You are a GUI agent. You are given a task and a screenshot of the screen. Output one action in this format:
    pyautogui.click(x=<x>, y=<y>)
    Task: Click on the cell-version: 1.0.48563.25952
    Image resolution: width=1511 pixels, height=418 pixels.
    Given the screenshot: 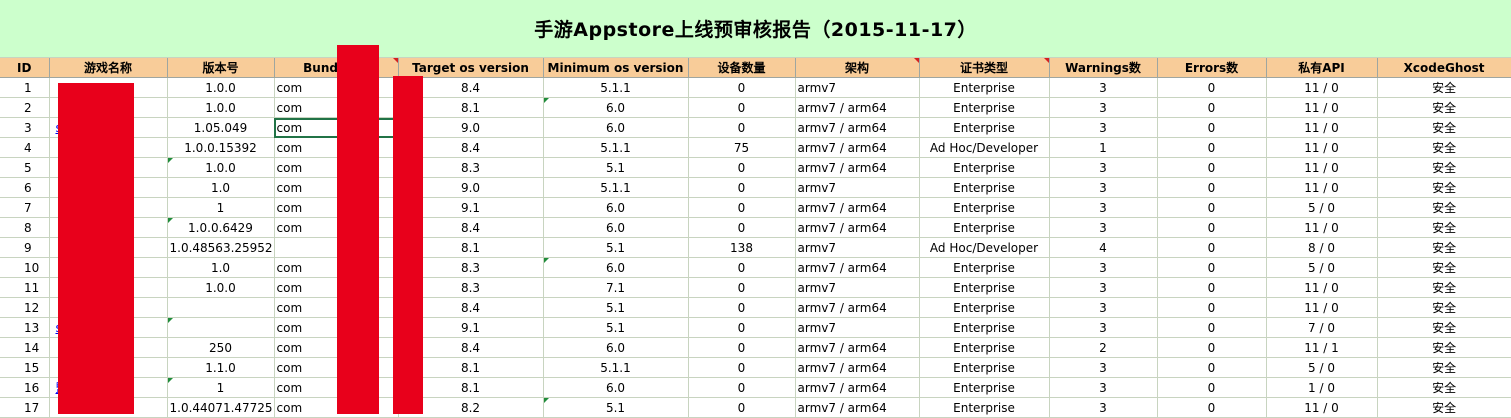 What is the action you would take?
    pyautogui.click(x=221, y=247)
    